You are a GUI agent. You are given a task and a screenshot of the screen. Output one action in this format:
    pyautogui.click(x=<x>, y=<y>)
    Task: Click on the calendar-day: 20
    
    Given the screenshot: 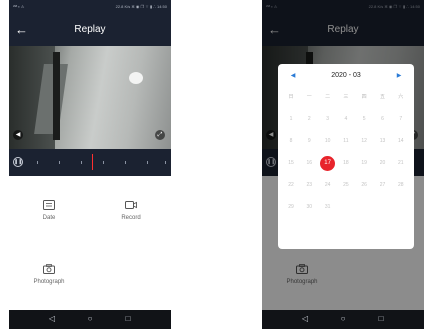 What is the action you would take?
    pyautogui.click(x=383, y=163)
    